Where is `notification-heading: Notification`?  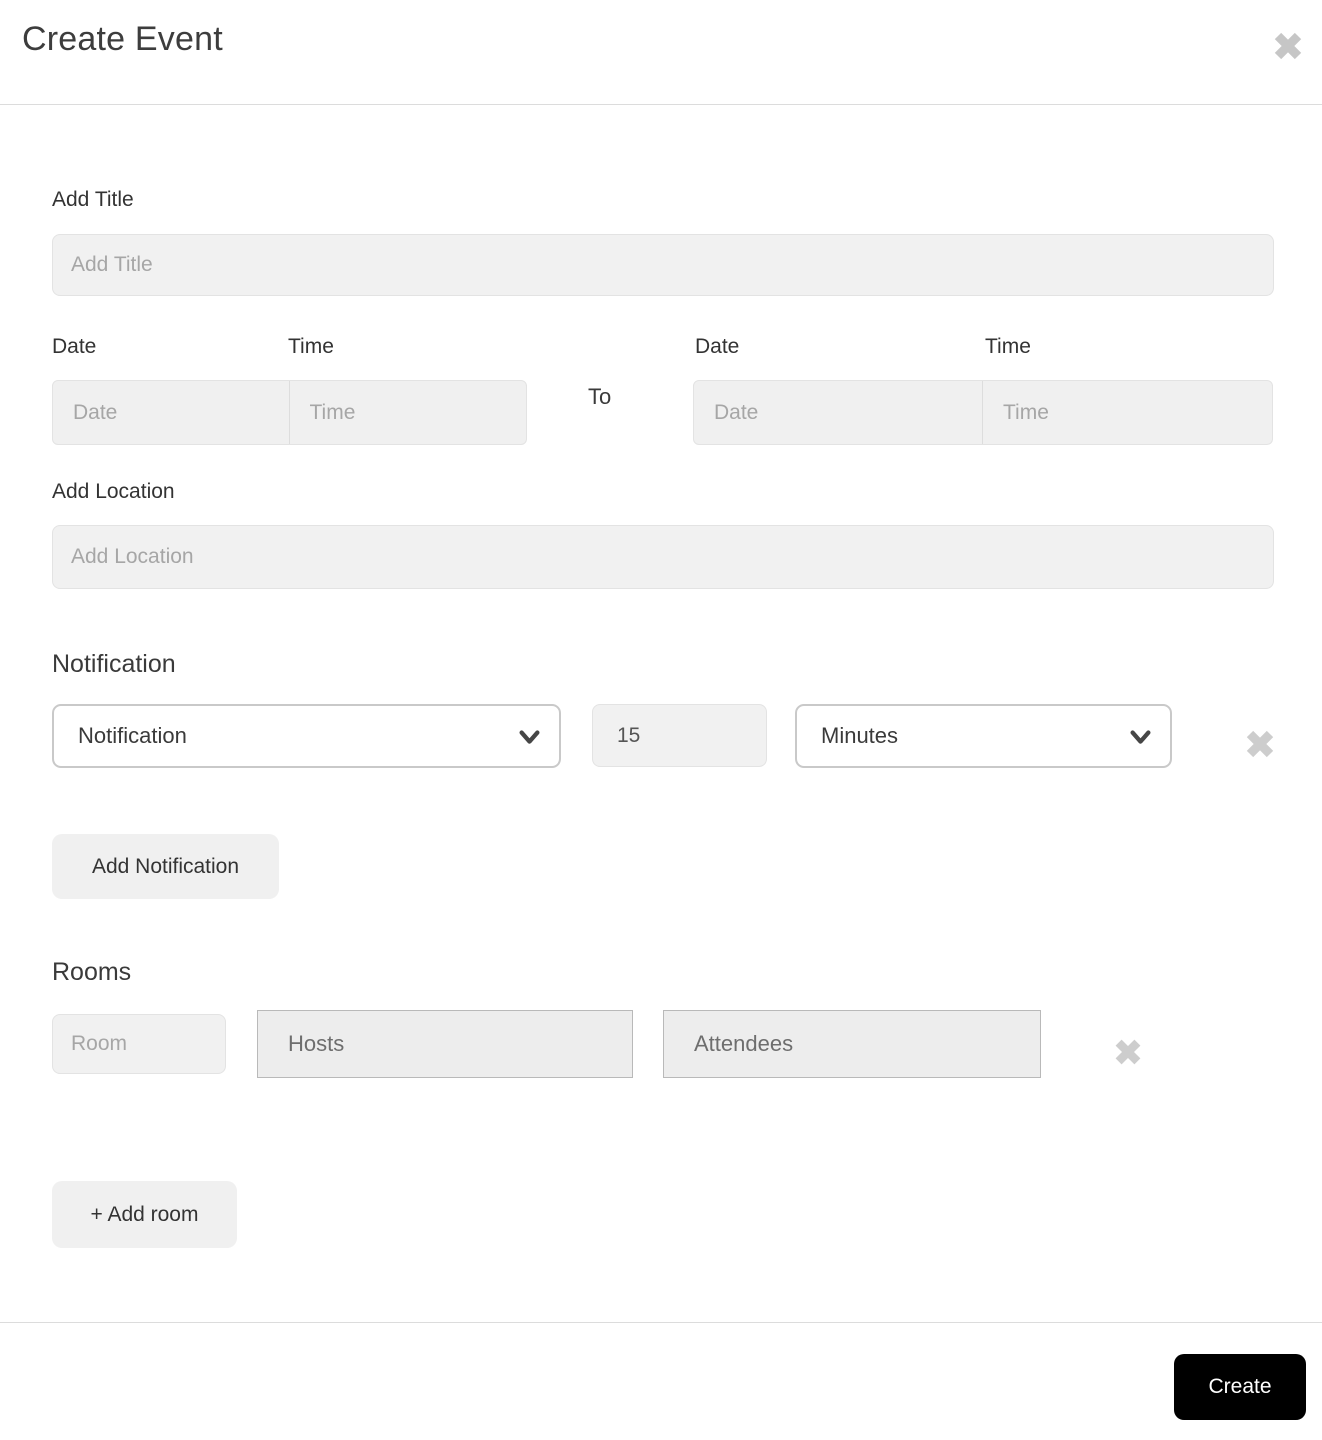
notification-heading: Notification is located at coordinates (114, 664).